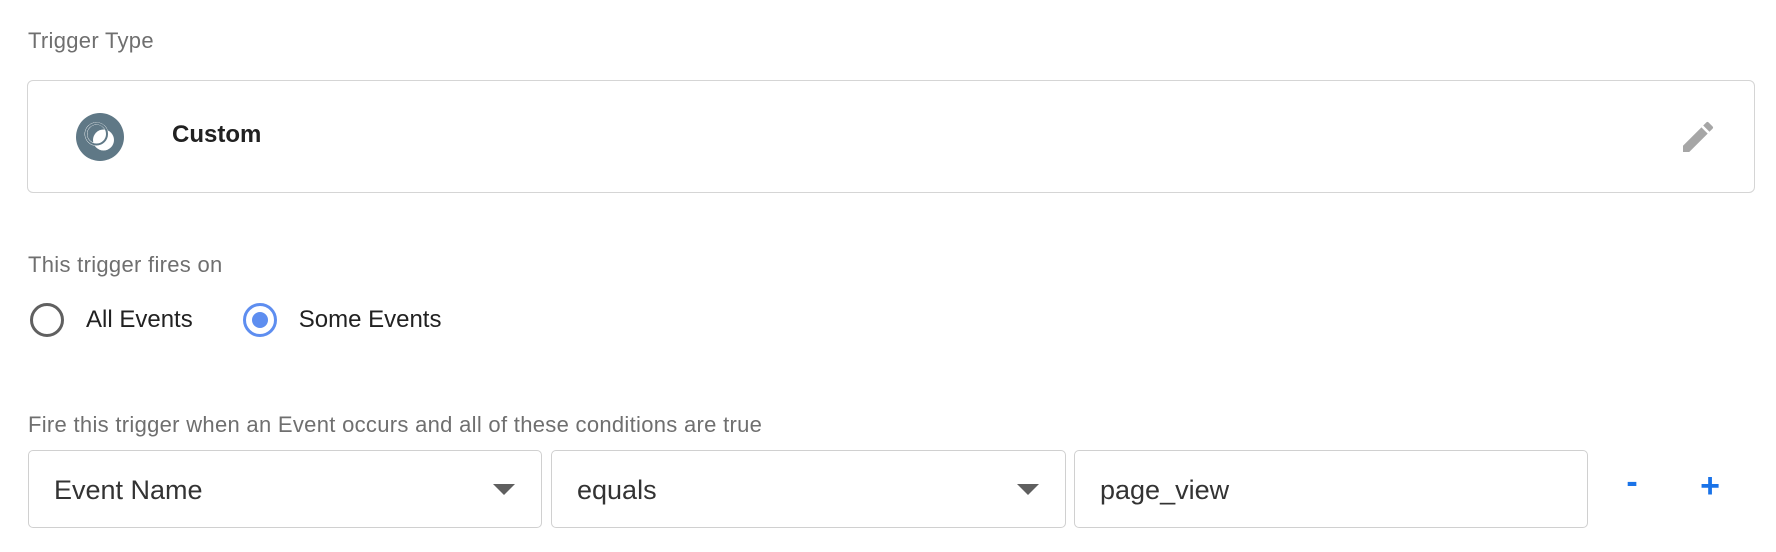 Image resolution: width=1776 pixels, height=552 pixels. What do you see at coordinates (1698, 137) in the screenshot?
I see `pencil-icon` at bounding box center [1698, 137].